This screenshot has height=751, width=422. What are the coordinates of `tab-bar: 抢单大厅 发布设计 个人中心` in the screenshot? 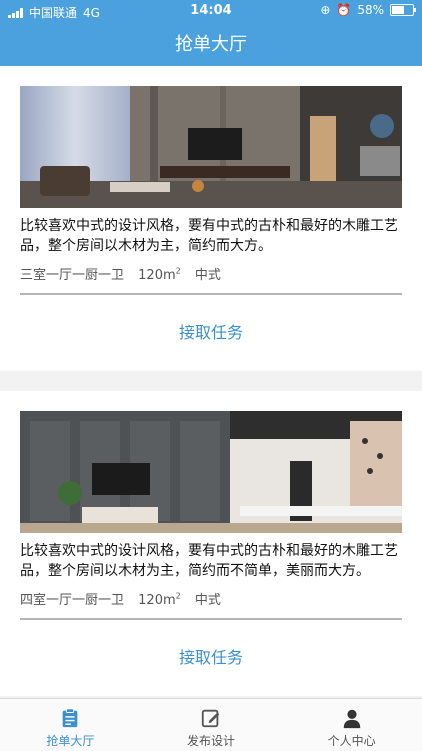 It's located at (211, 724).